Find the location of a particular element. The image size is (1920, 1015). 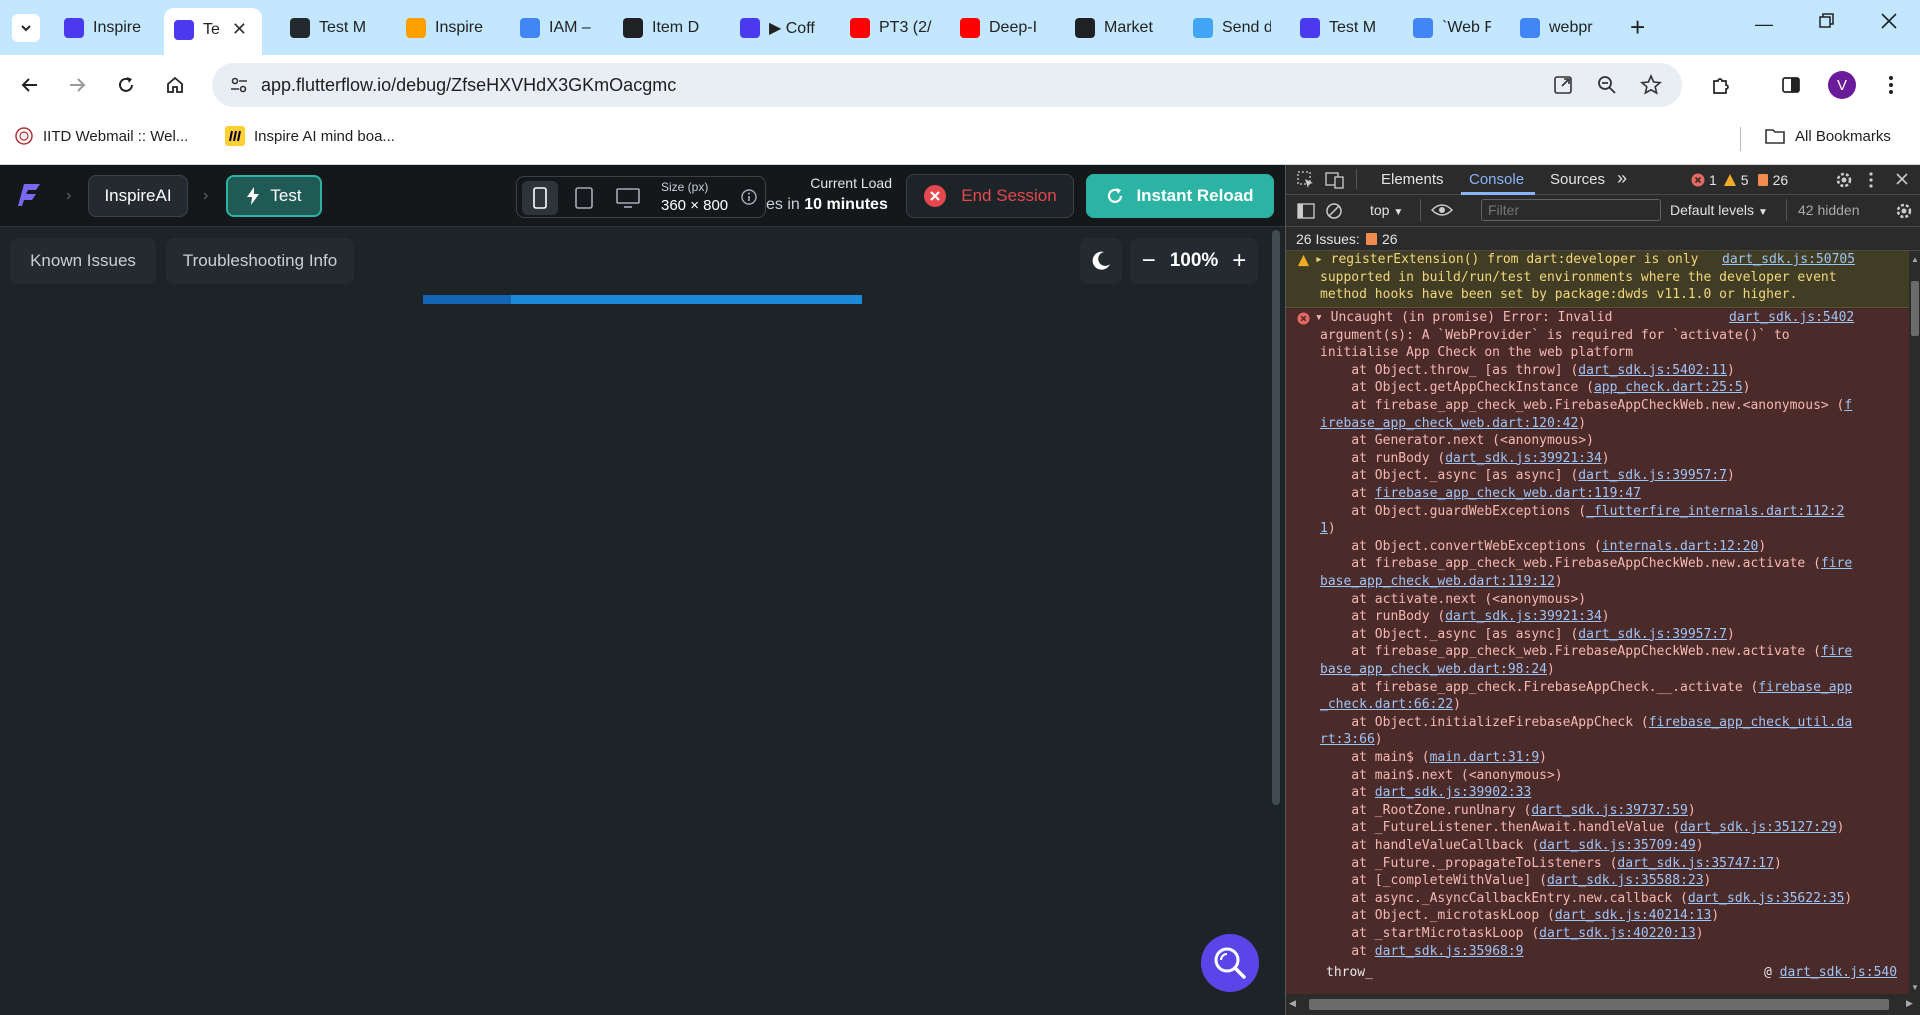

stack-frame-link: main.dart:31:9 is located at coordinates (1485, 757).